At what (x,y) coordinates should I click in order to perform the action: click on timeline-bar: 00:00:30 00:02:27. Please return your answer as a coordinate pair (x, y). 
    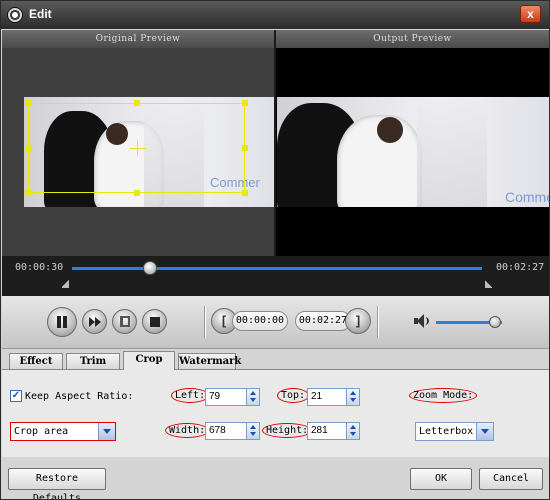
    Looking at the image, I should click on (275, 276).